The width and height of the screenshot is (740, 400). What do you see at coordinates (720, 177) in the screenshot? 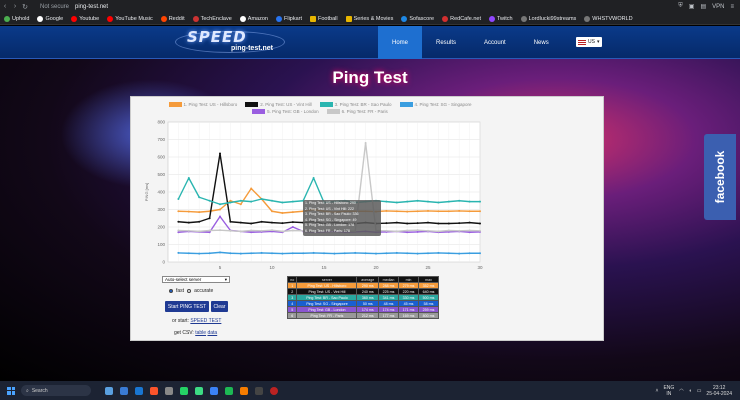
I see `facebook-tab: facebook` at bounding box center [720, 177].